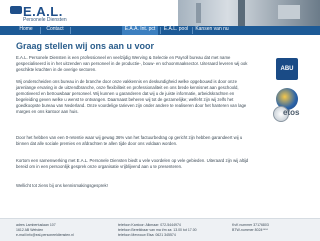  What do you see at coordinates (160, 13) in the screenshot?
I see `header: E.A.L. Personele Diensten` at bounding box center [160, 13].